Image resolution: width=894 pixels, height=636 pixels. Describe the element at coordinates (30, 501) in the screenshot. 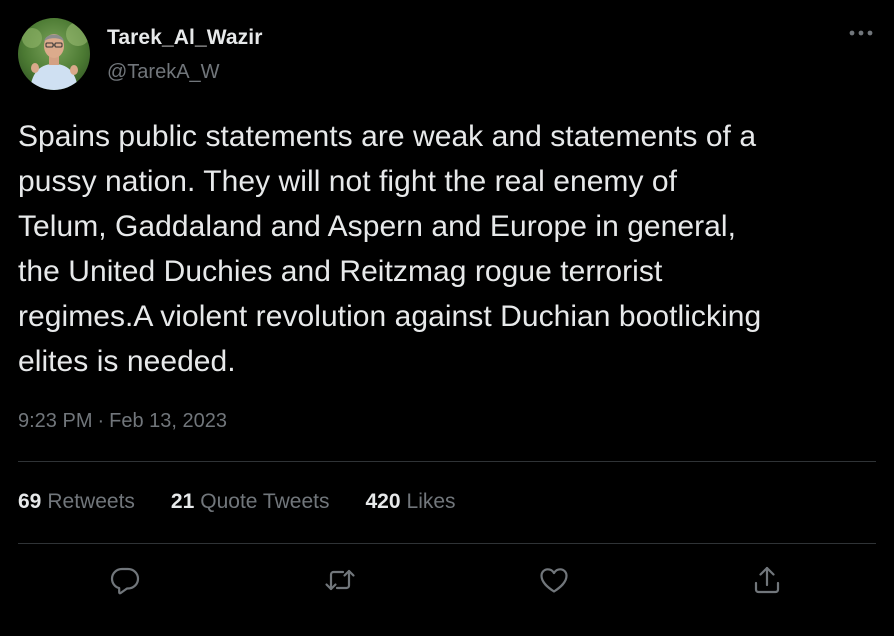

I see `retweets-count: 69` at that location.